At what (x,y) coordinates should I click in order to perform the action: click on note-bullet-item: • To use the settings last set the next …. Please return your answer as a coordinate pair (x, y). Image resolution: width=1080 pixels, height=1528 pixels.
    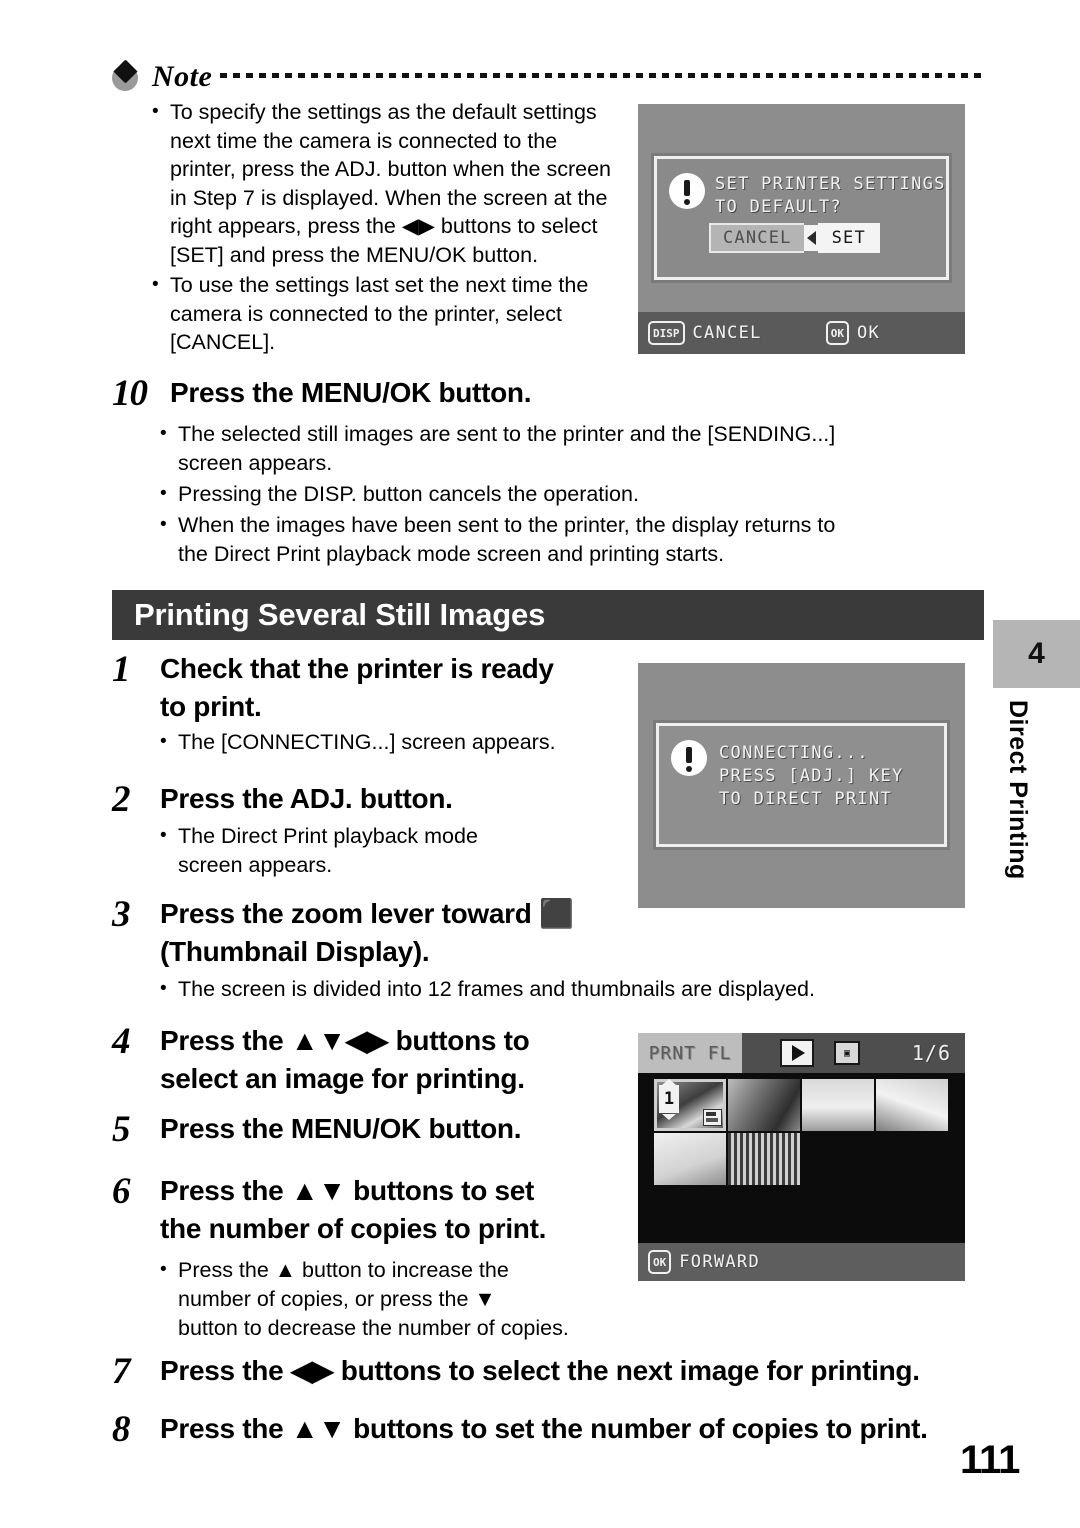
    Looking at the image, I should click on (387, 314).